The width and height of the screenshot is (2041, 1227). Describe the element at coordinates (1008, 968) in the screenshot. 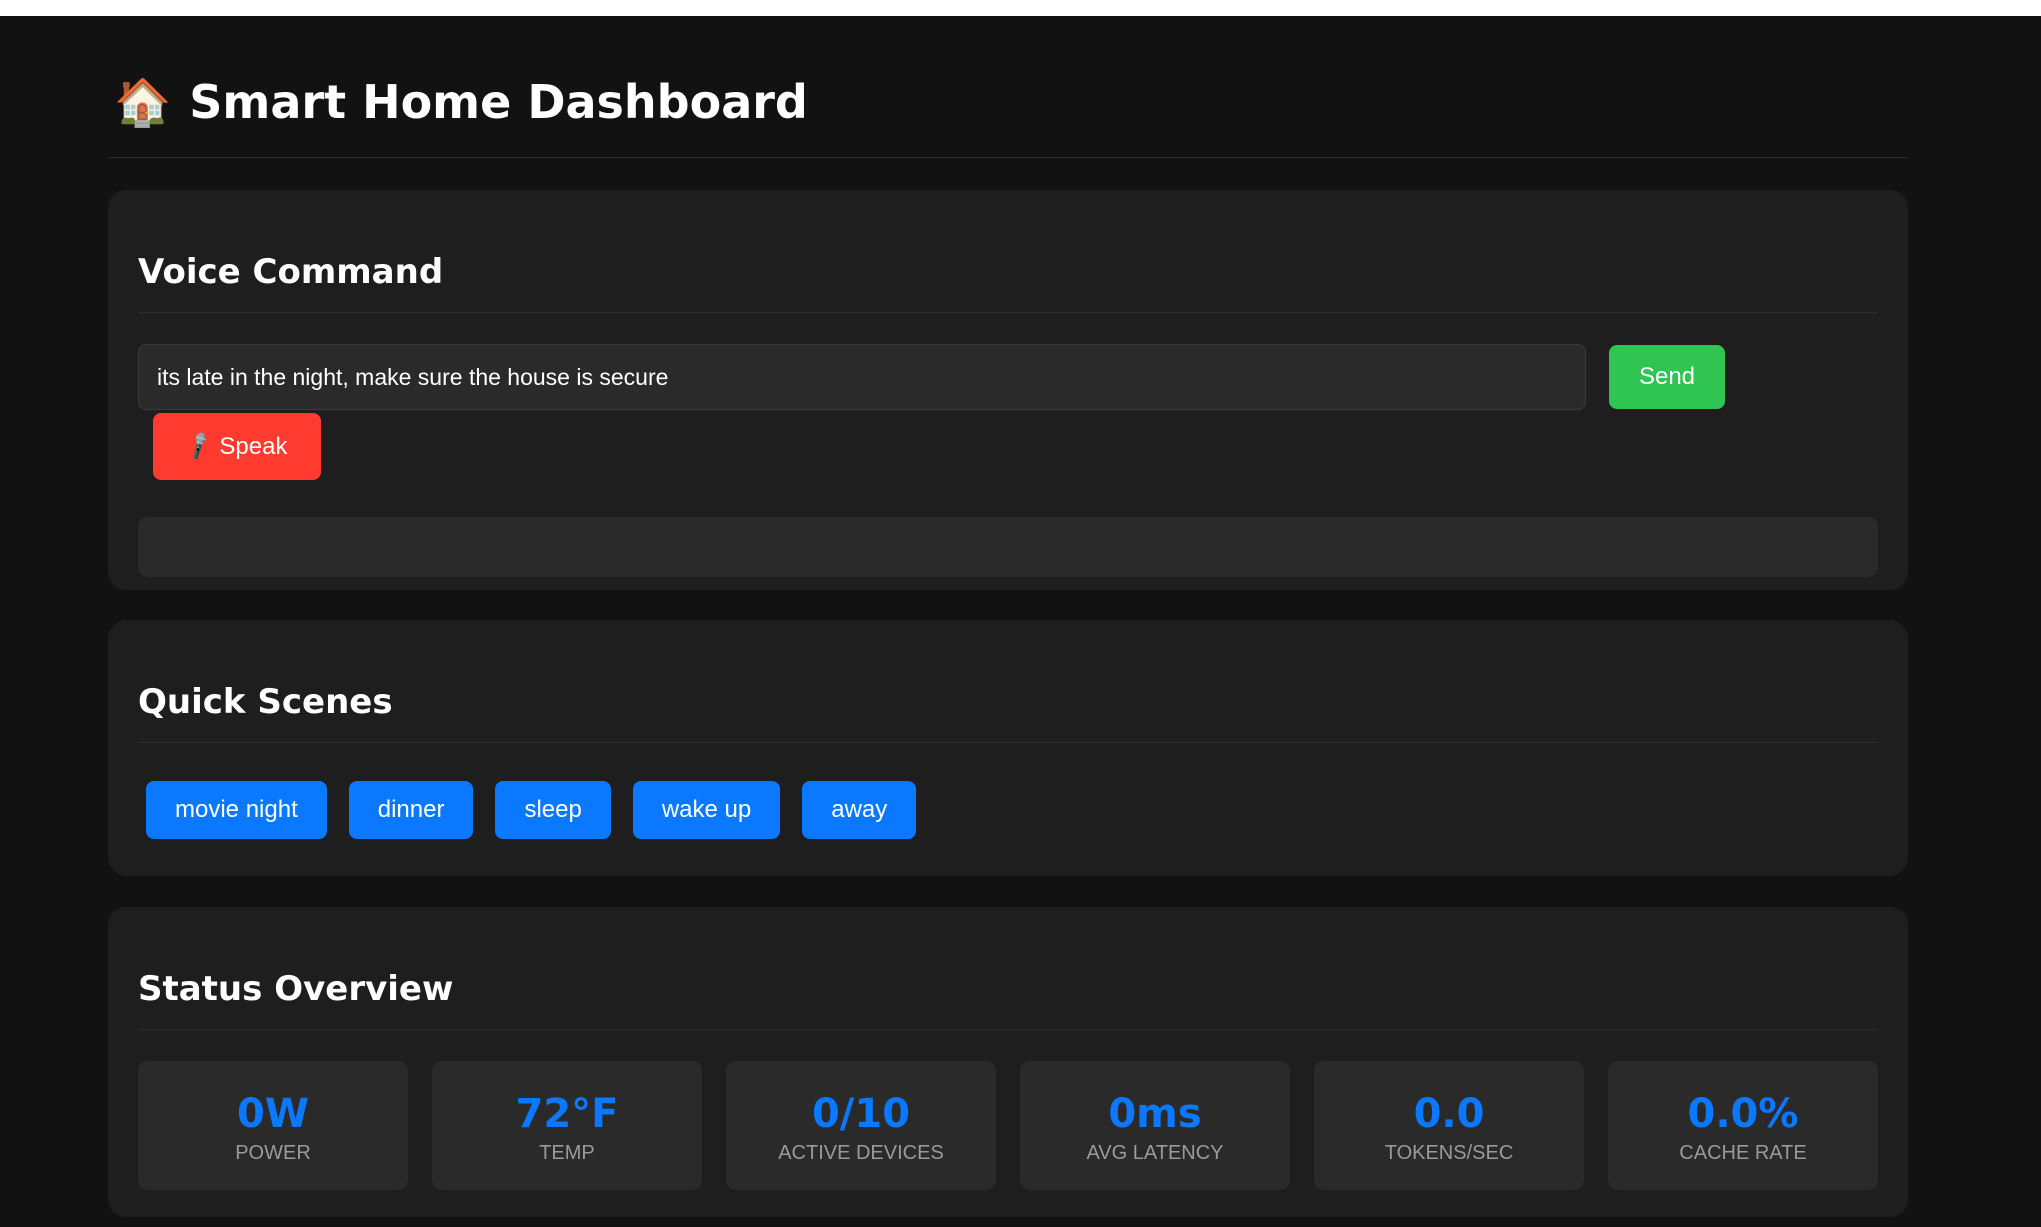

I see `status-overview-title: Status Overview` at that location.